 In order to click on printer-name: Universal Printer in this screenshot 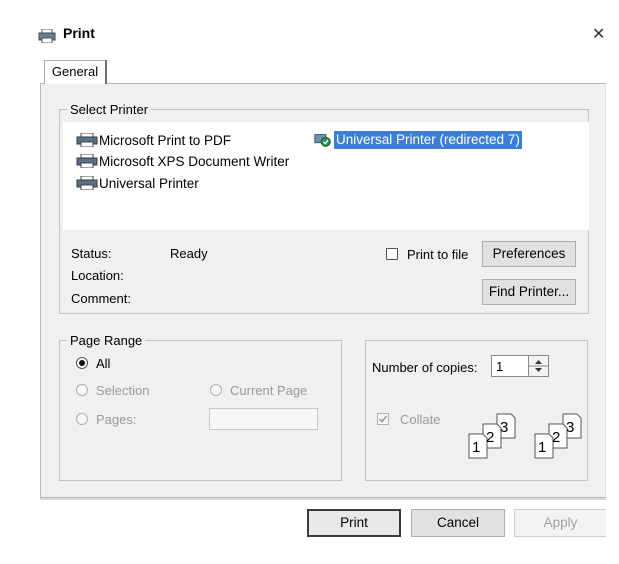, I will do `click(149, 183)`.